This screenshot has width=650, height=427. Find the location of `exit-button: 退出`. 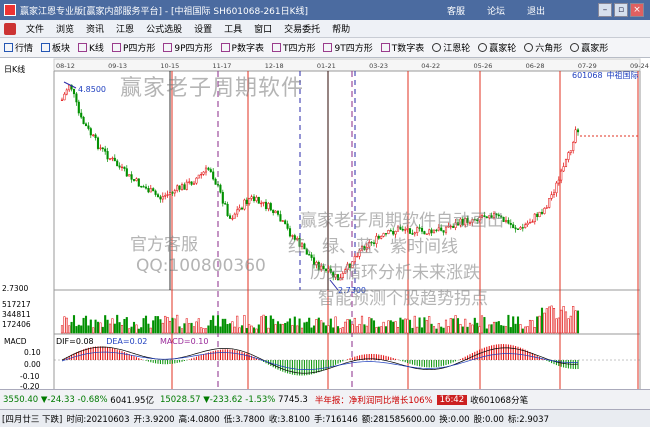

exit-button: 退出 is located at coordinates (536, 10).